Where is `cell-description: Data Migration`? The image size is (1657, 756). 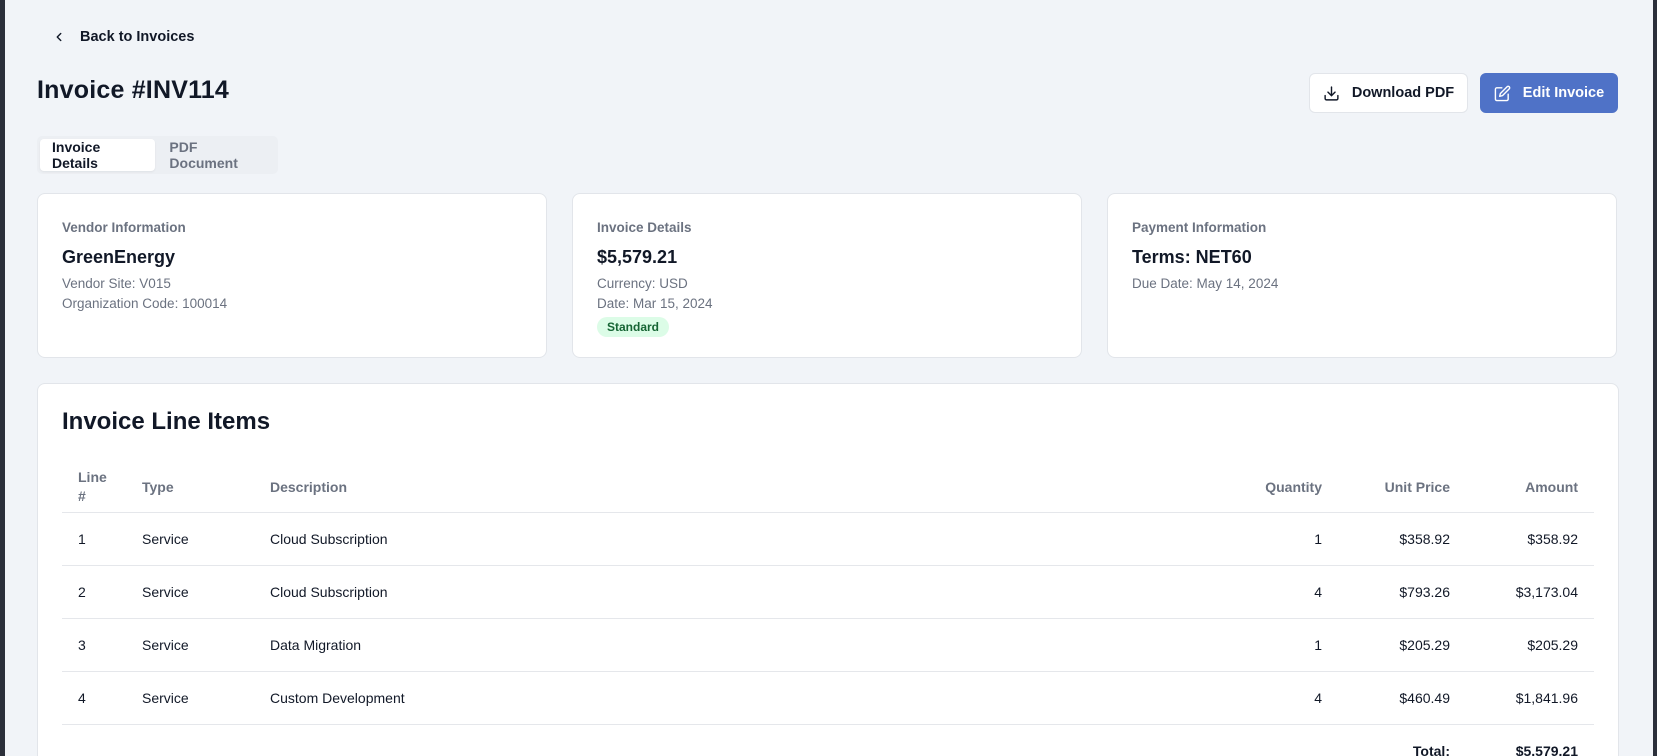
cell-description: Data Migration is located at coordinates (731, 645).